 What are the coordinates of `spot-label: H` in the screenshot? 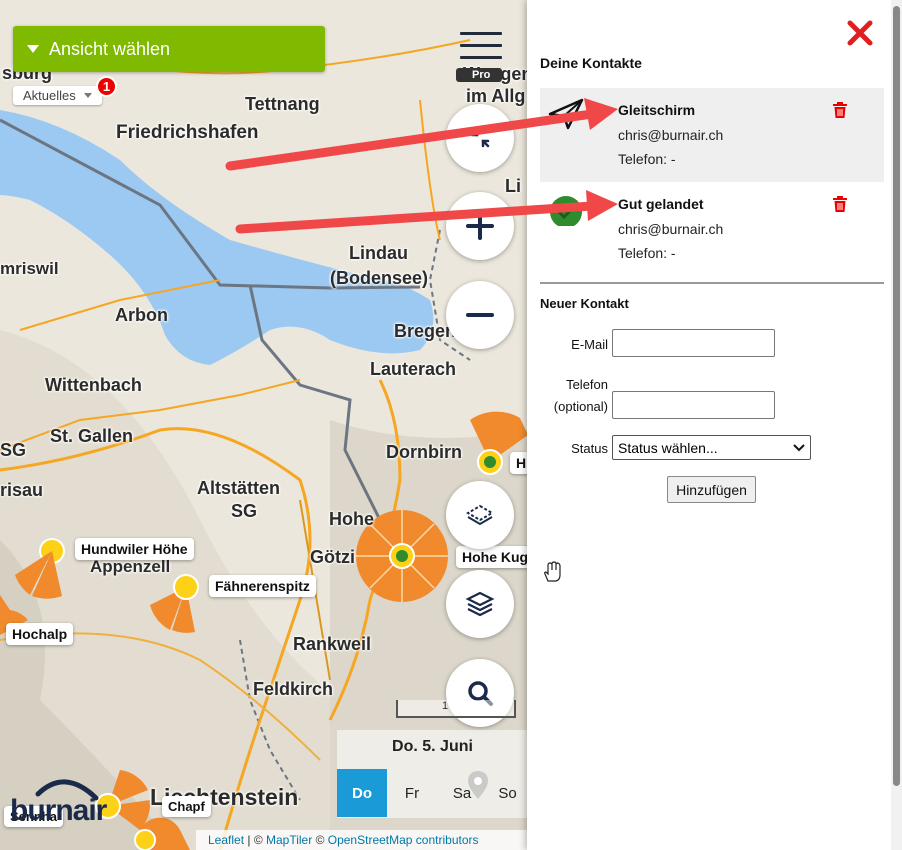 It's located at (519, 463).